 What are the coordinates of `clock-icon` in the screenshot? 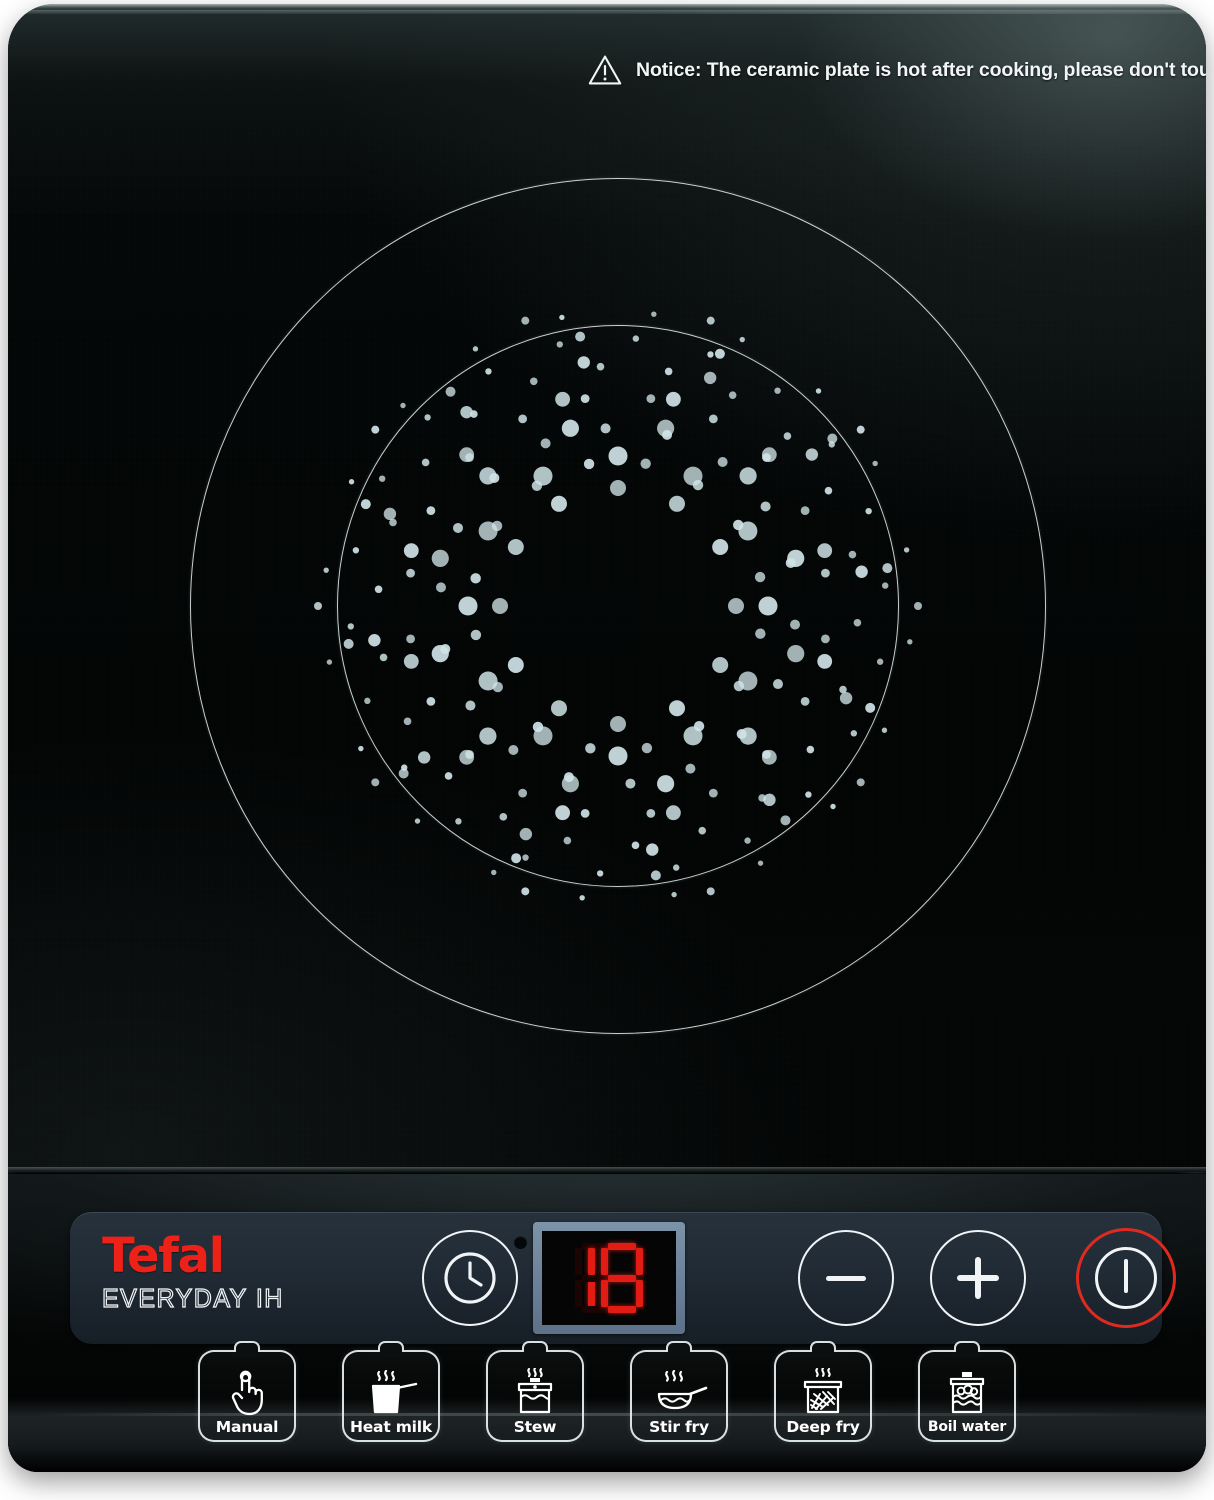 It's located at (470, 1278).